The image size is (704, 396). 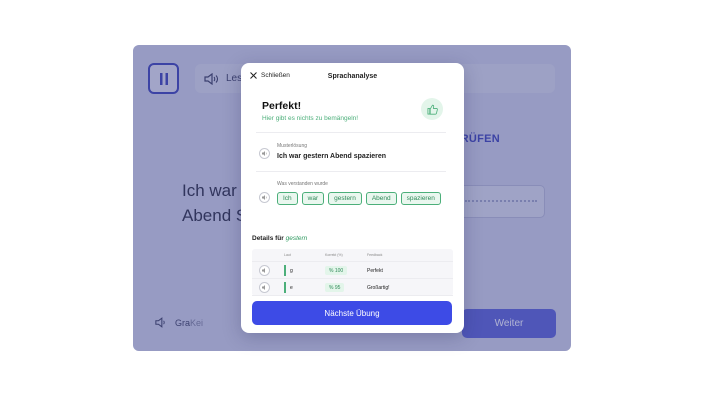 I want to click on table-header: Laut Korrekt (%) Feedback, so click(x=352, y=255).